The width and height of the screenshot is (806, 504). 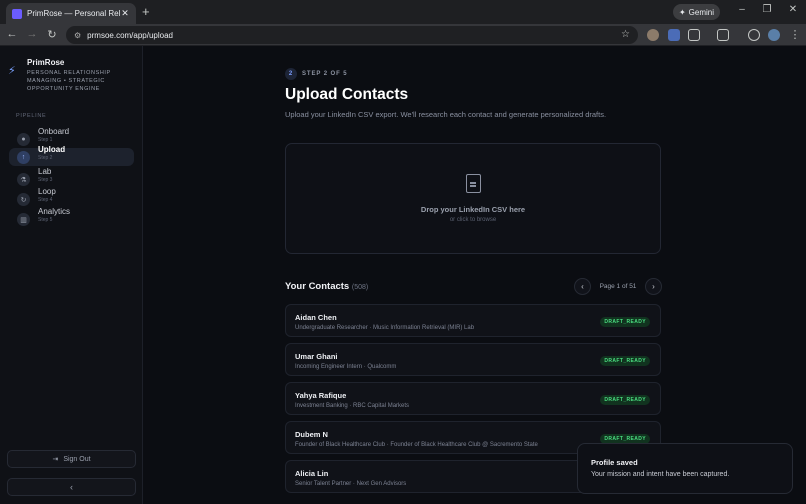 What do you see at coordinates (45, 171) in the screenshot?
I see `sidebar-item-label: Lab` at bounding box center [45, 171].